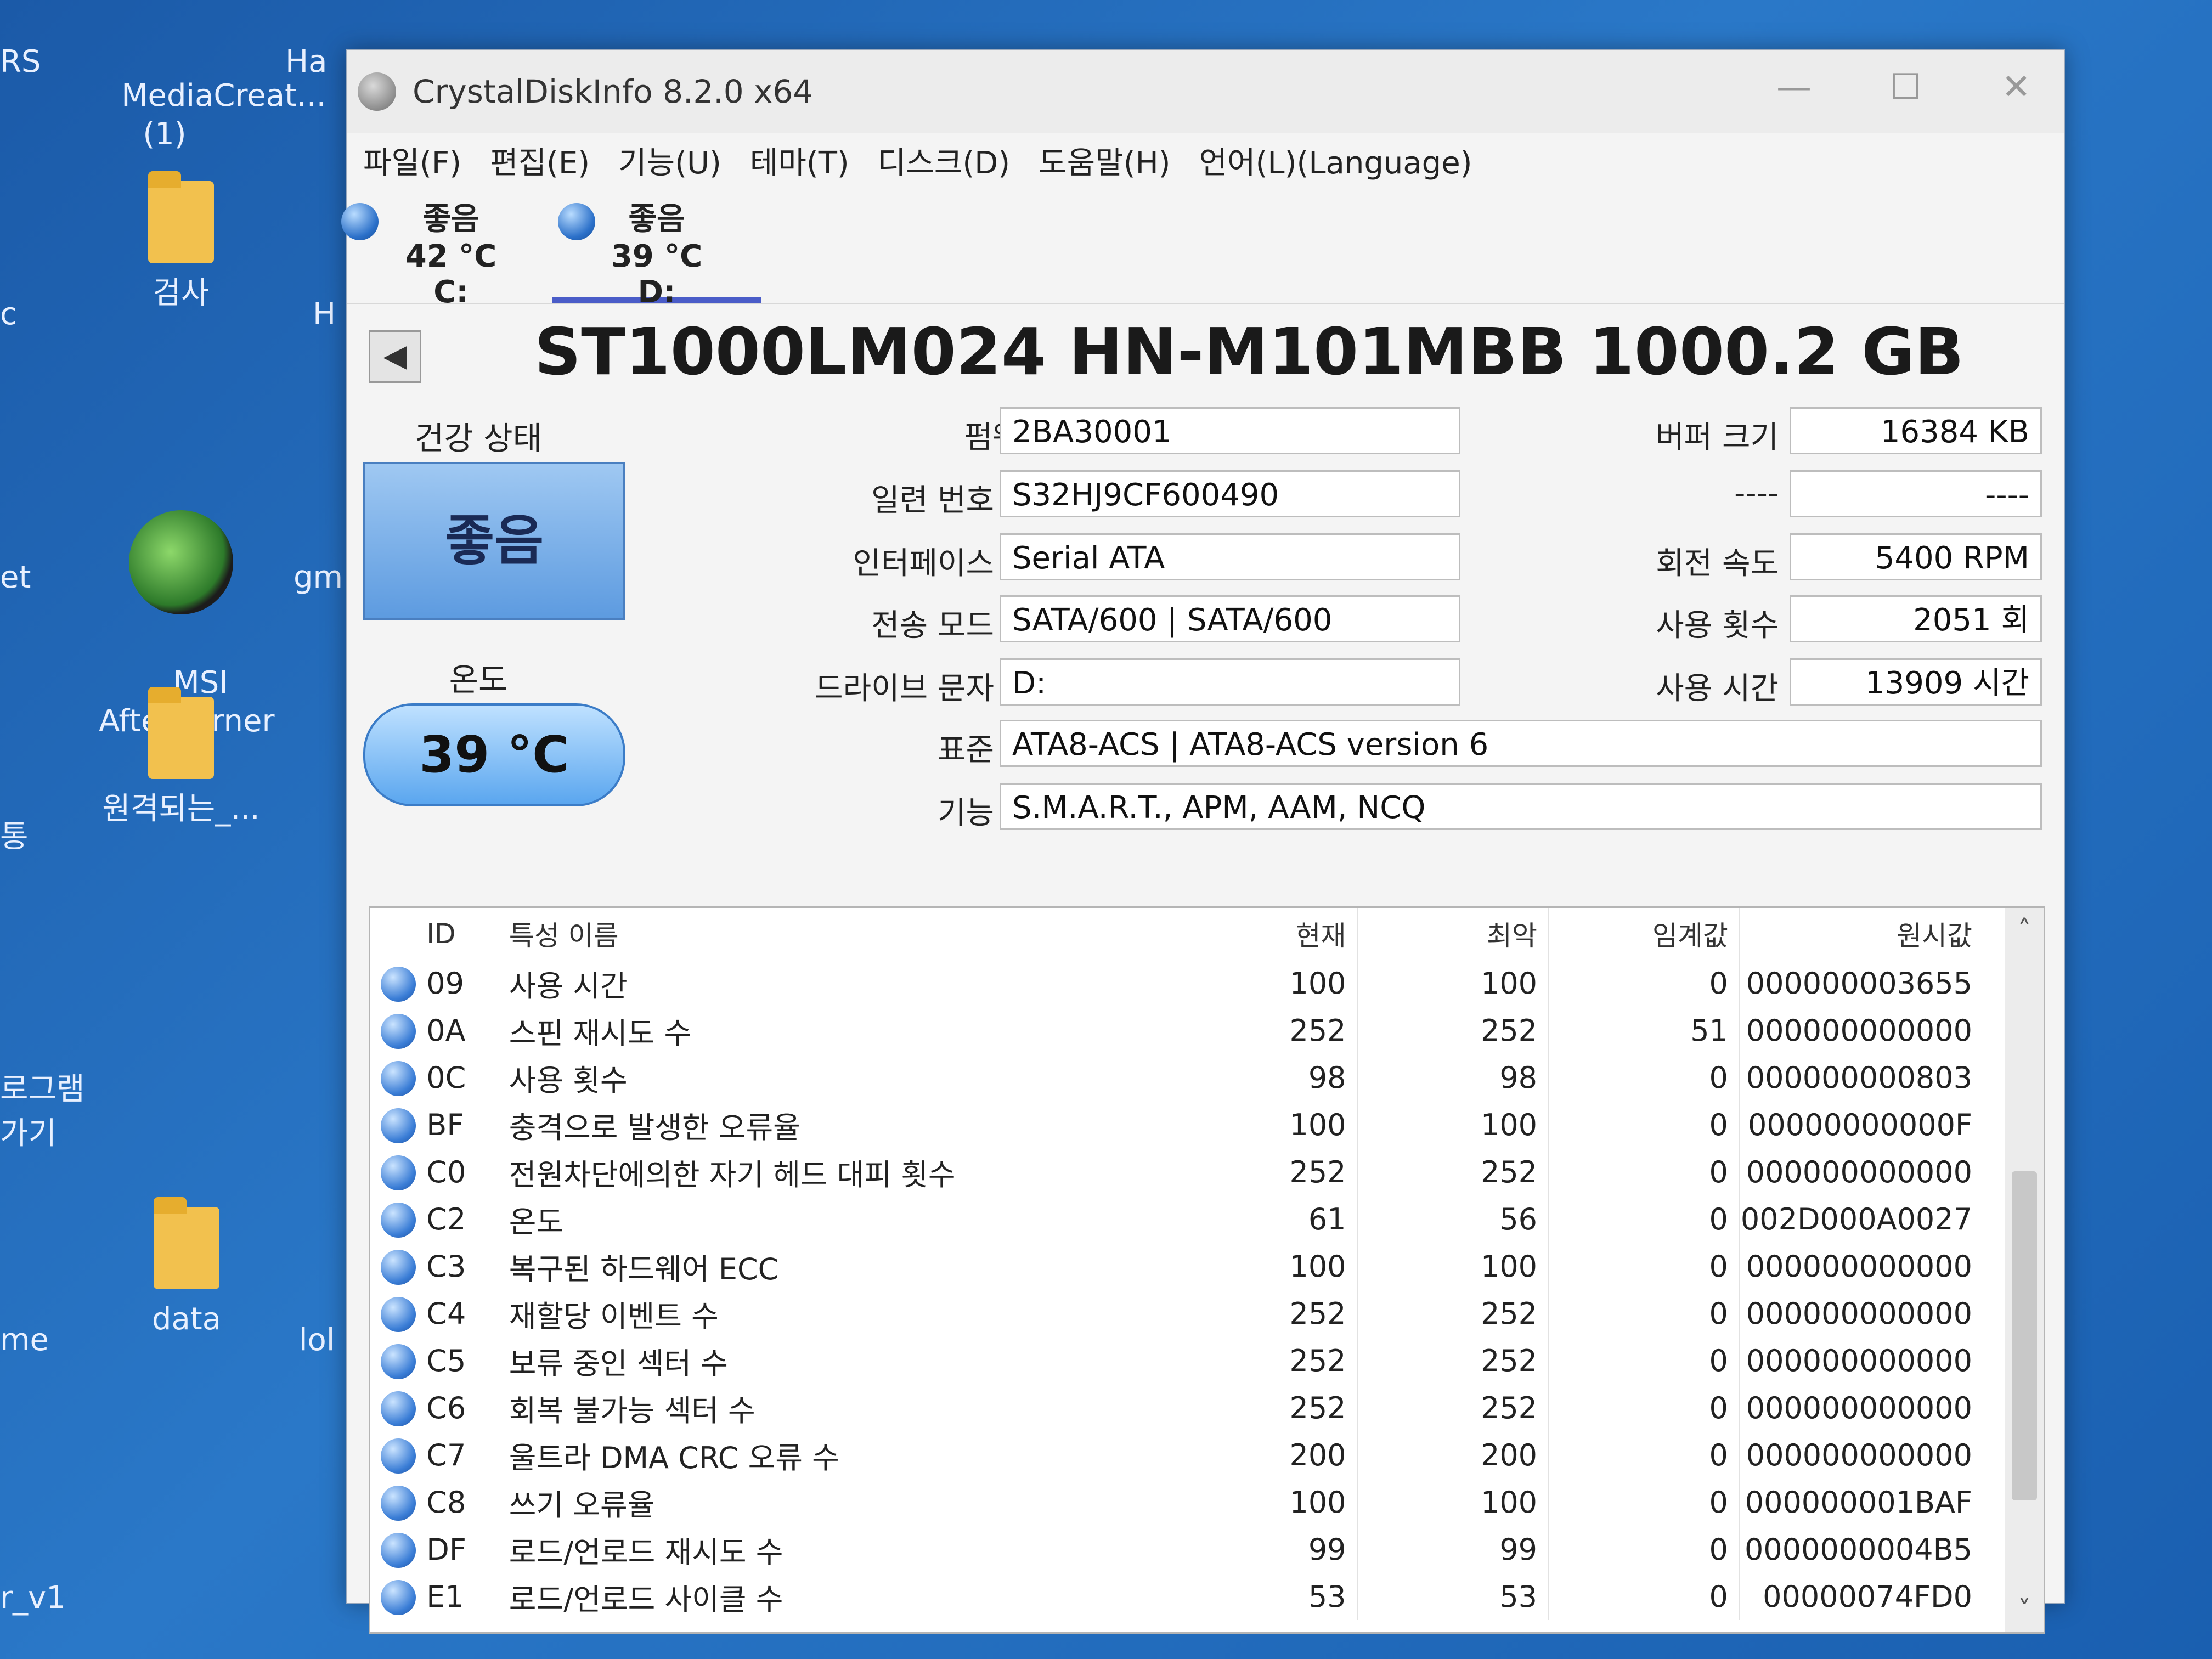 This screenshot has width=2212, height=1659. I want to click on attribute-id: 0A, so click(446, 1030).